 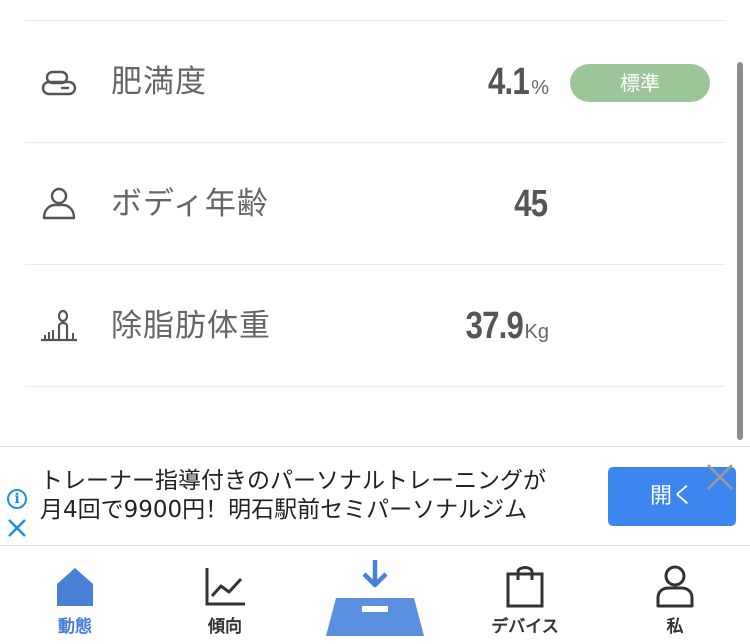 I want to click on nav-item-trend: 傾向, so click(x=225, y=595).